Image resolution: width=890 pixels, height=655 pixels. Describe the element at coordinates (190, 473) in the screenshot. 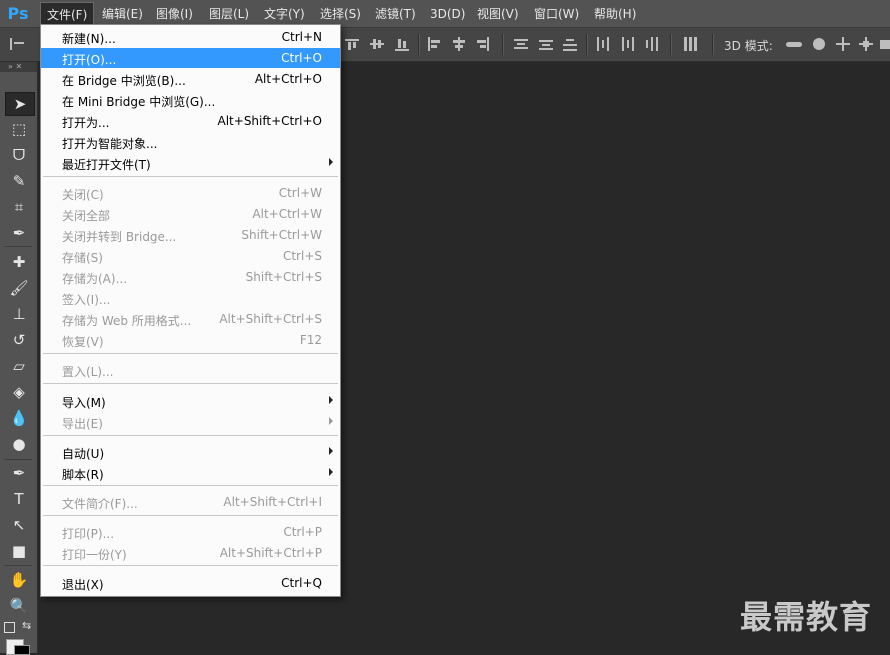

I see `file-menu-item-19: 脚本(R)` at that location.